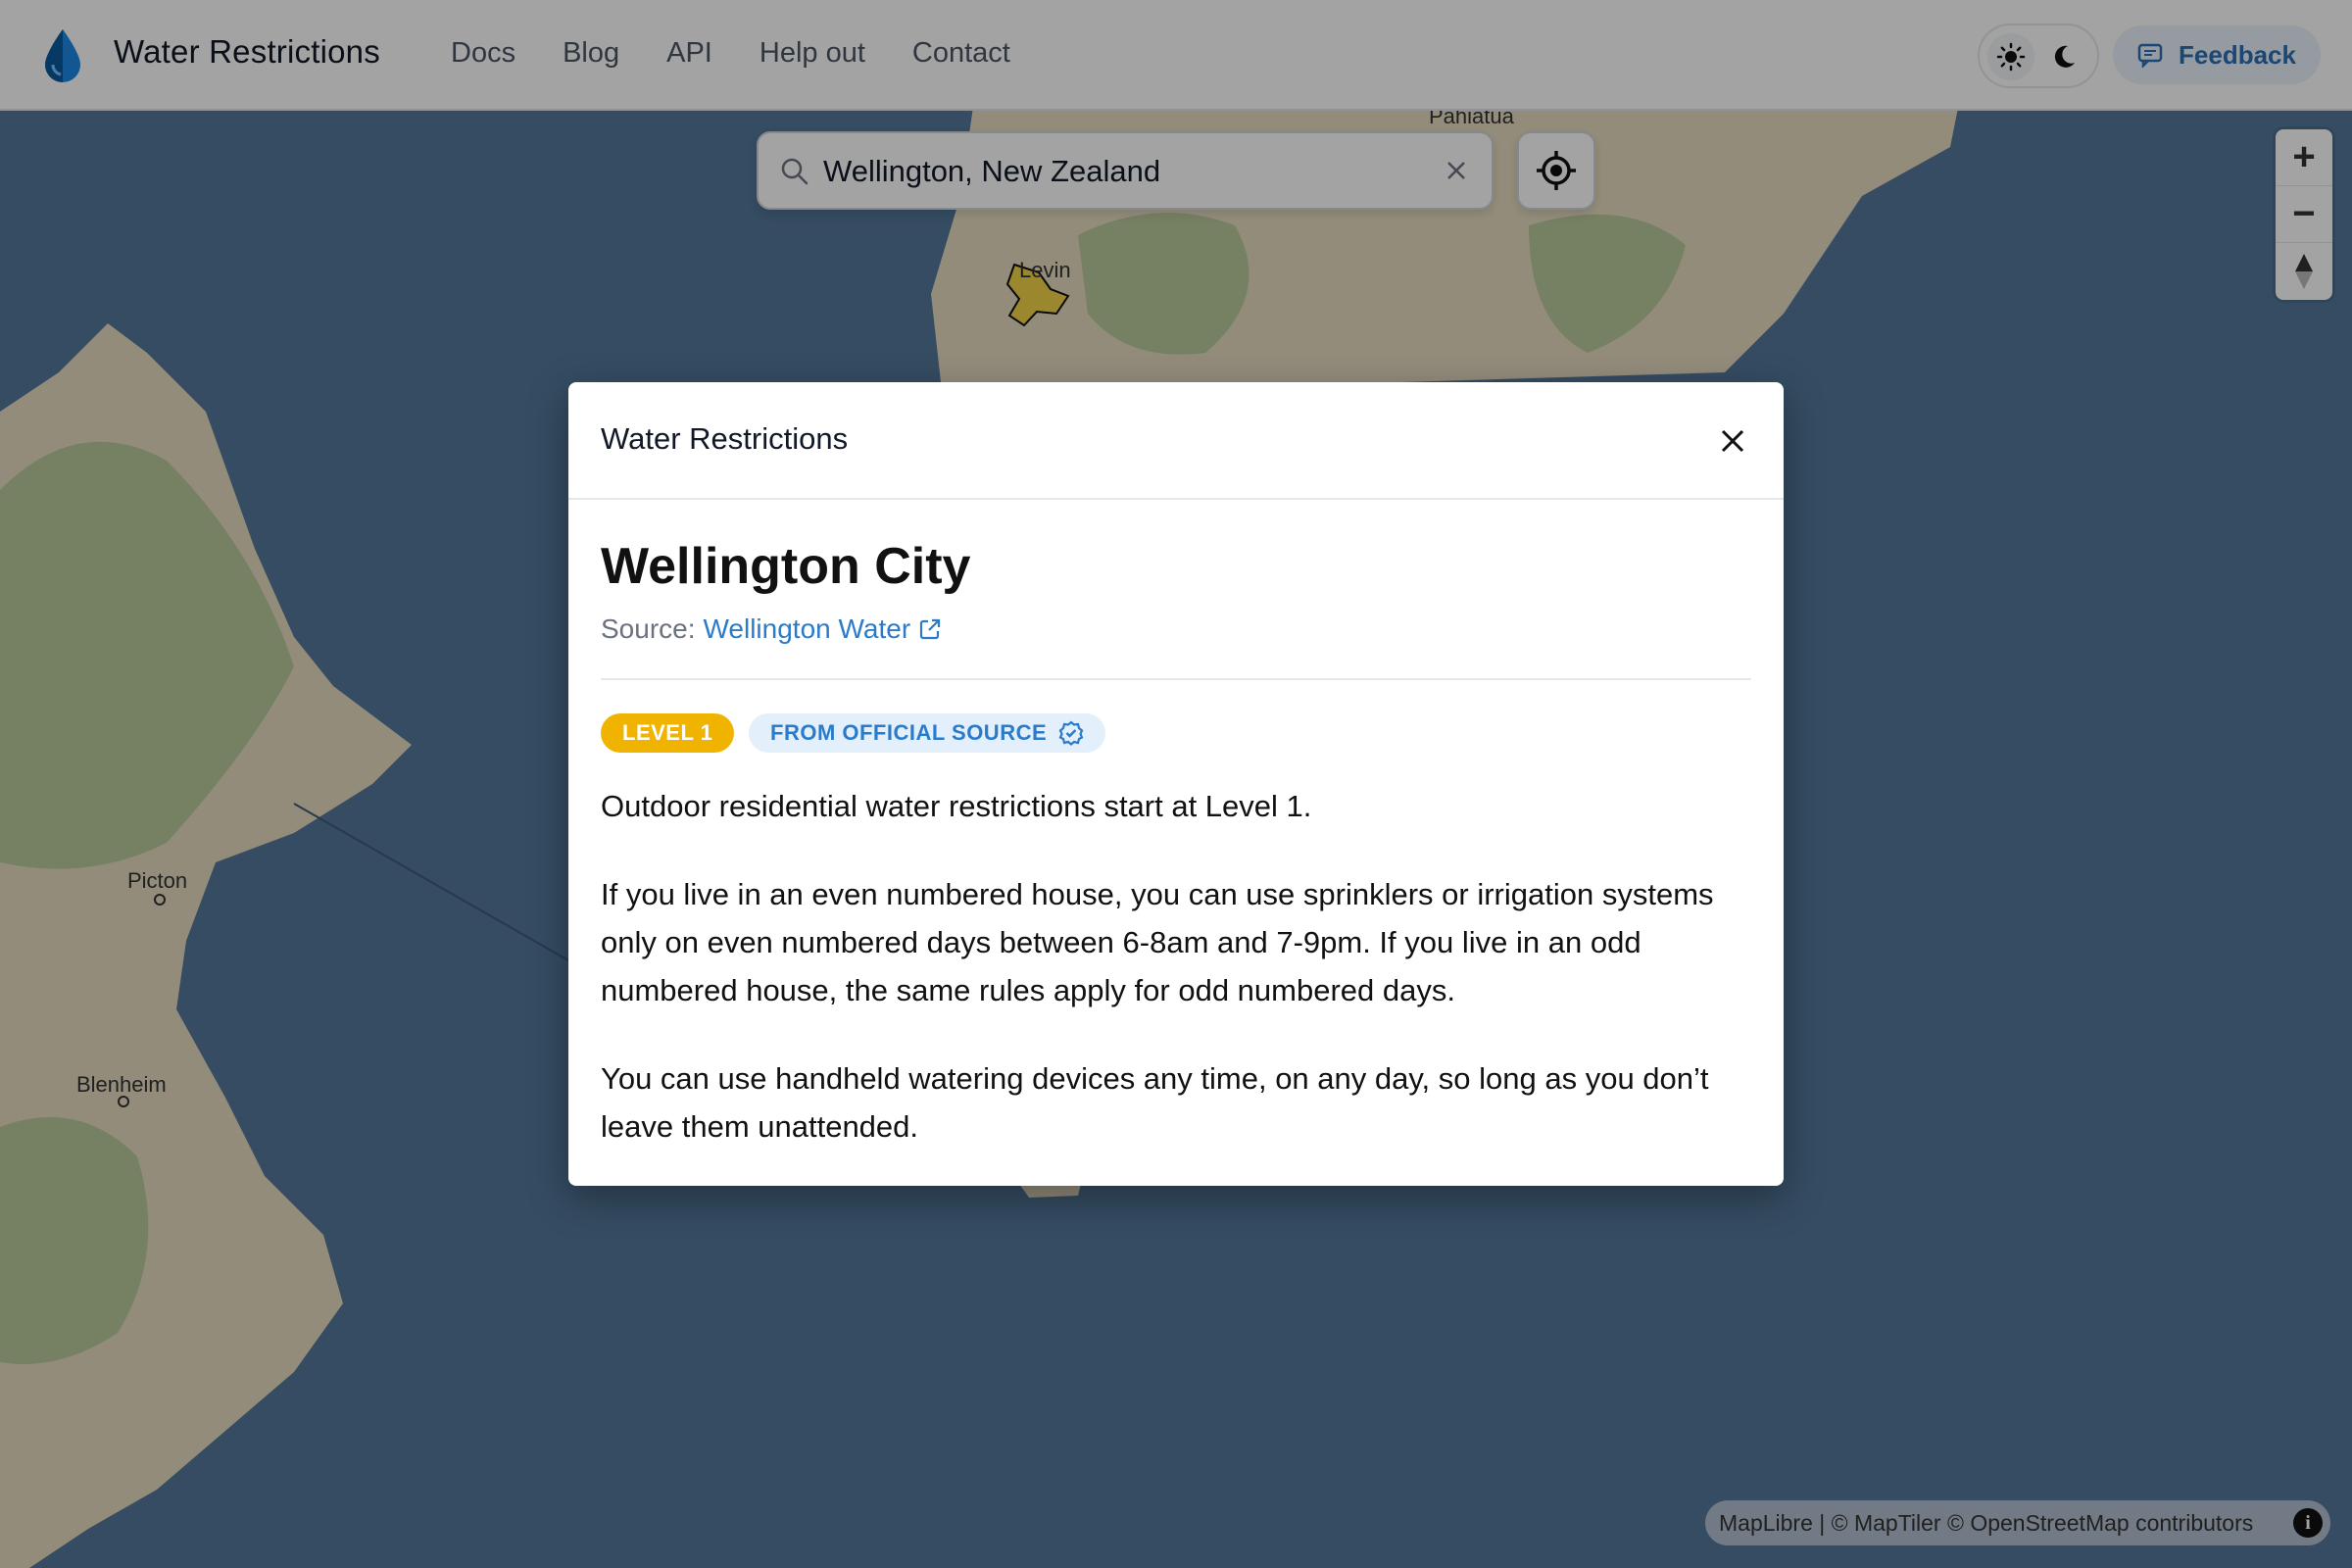  I want to click on modal-title: Water Restrictions, so click(725, 438).